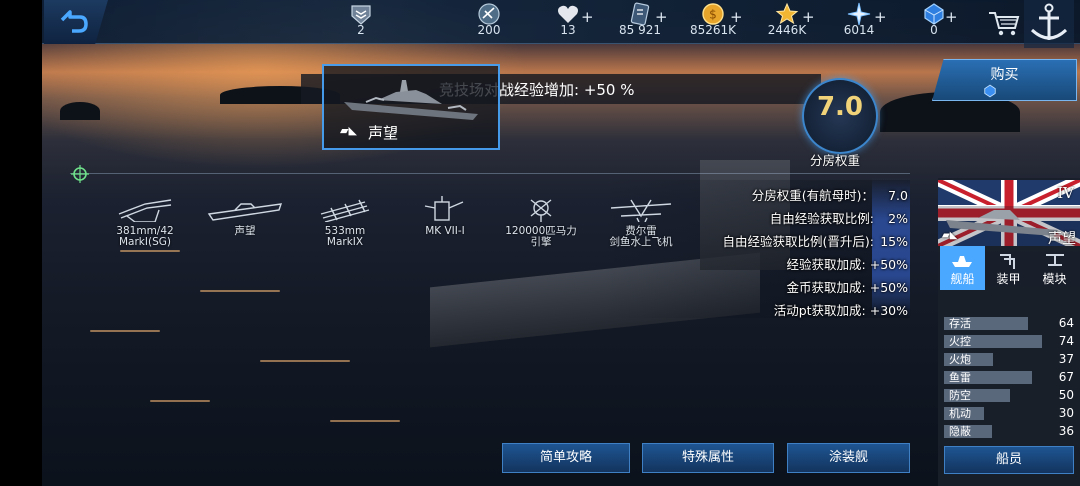 This screenshot has height=486, width=1080. I want to click on armor-tab-icon, so click(1007, 261).